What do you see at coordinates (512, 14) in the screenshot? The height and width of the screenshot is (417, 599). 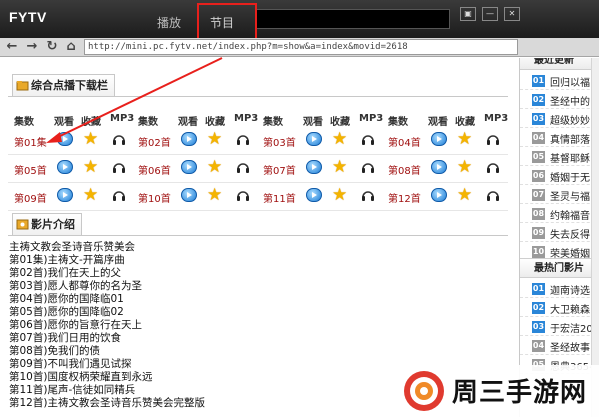 I see `close-icon: ✕` at bounding box center [512, 14].